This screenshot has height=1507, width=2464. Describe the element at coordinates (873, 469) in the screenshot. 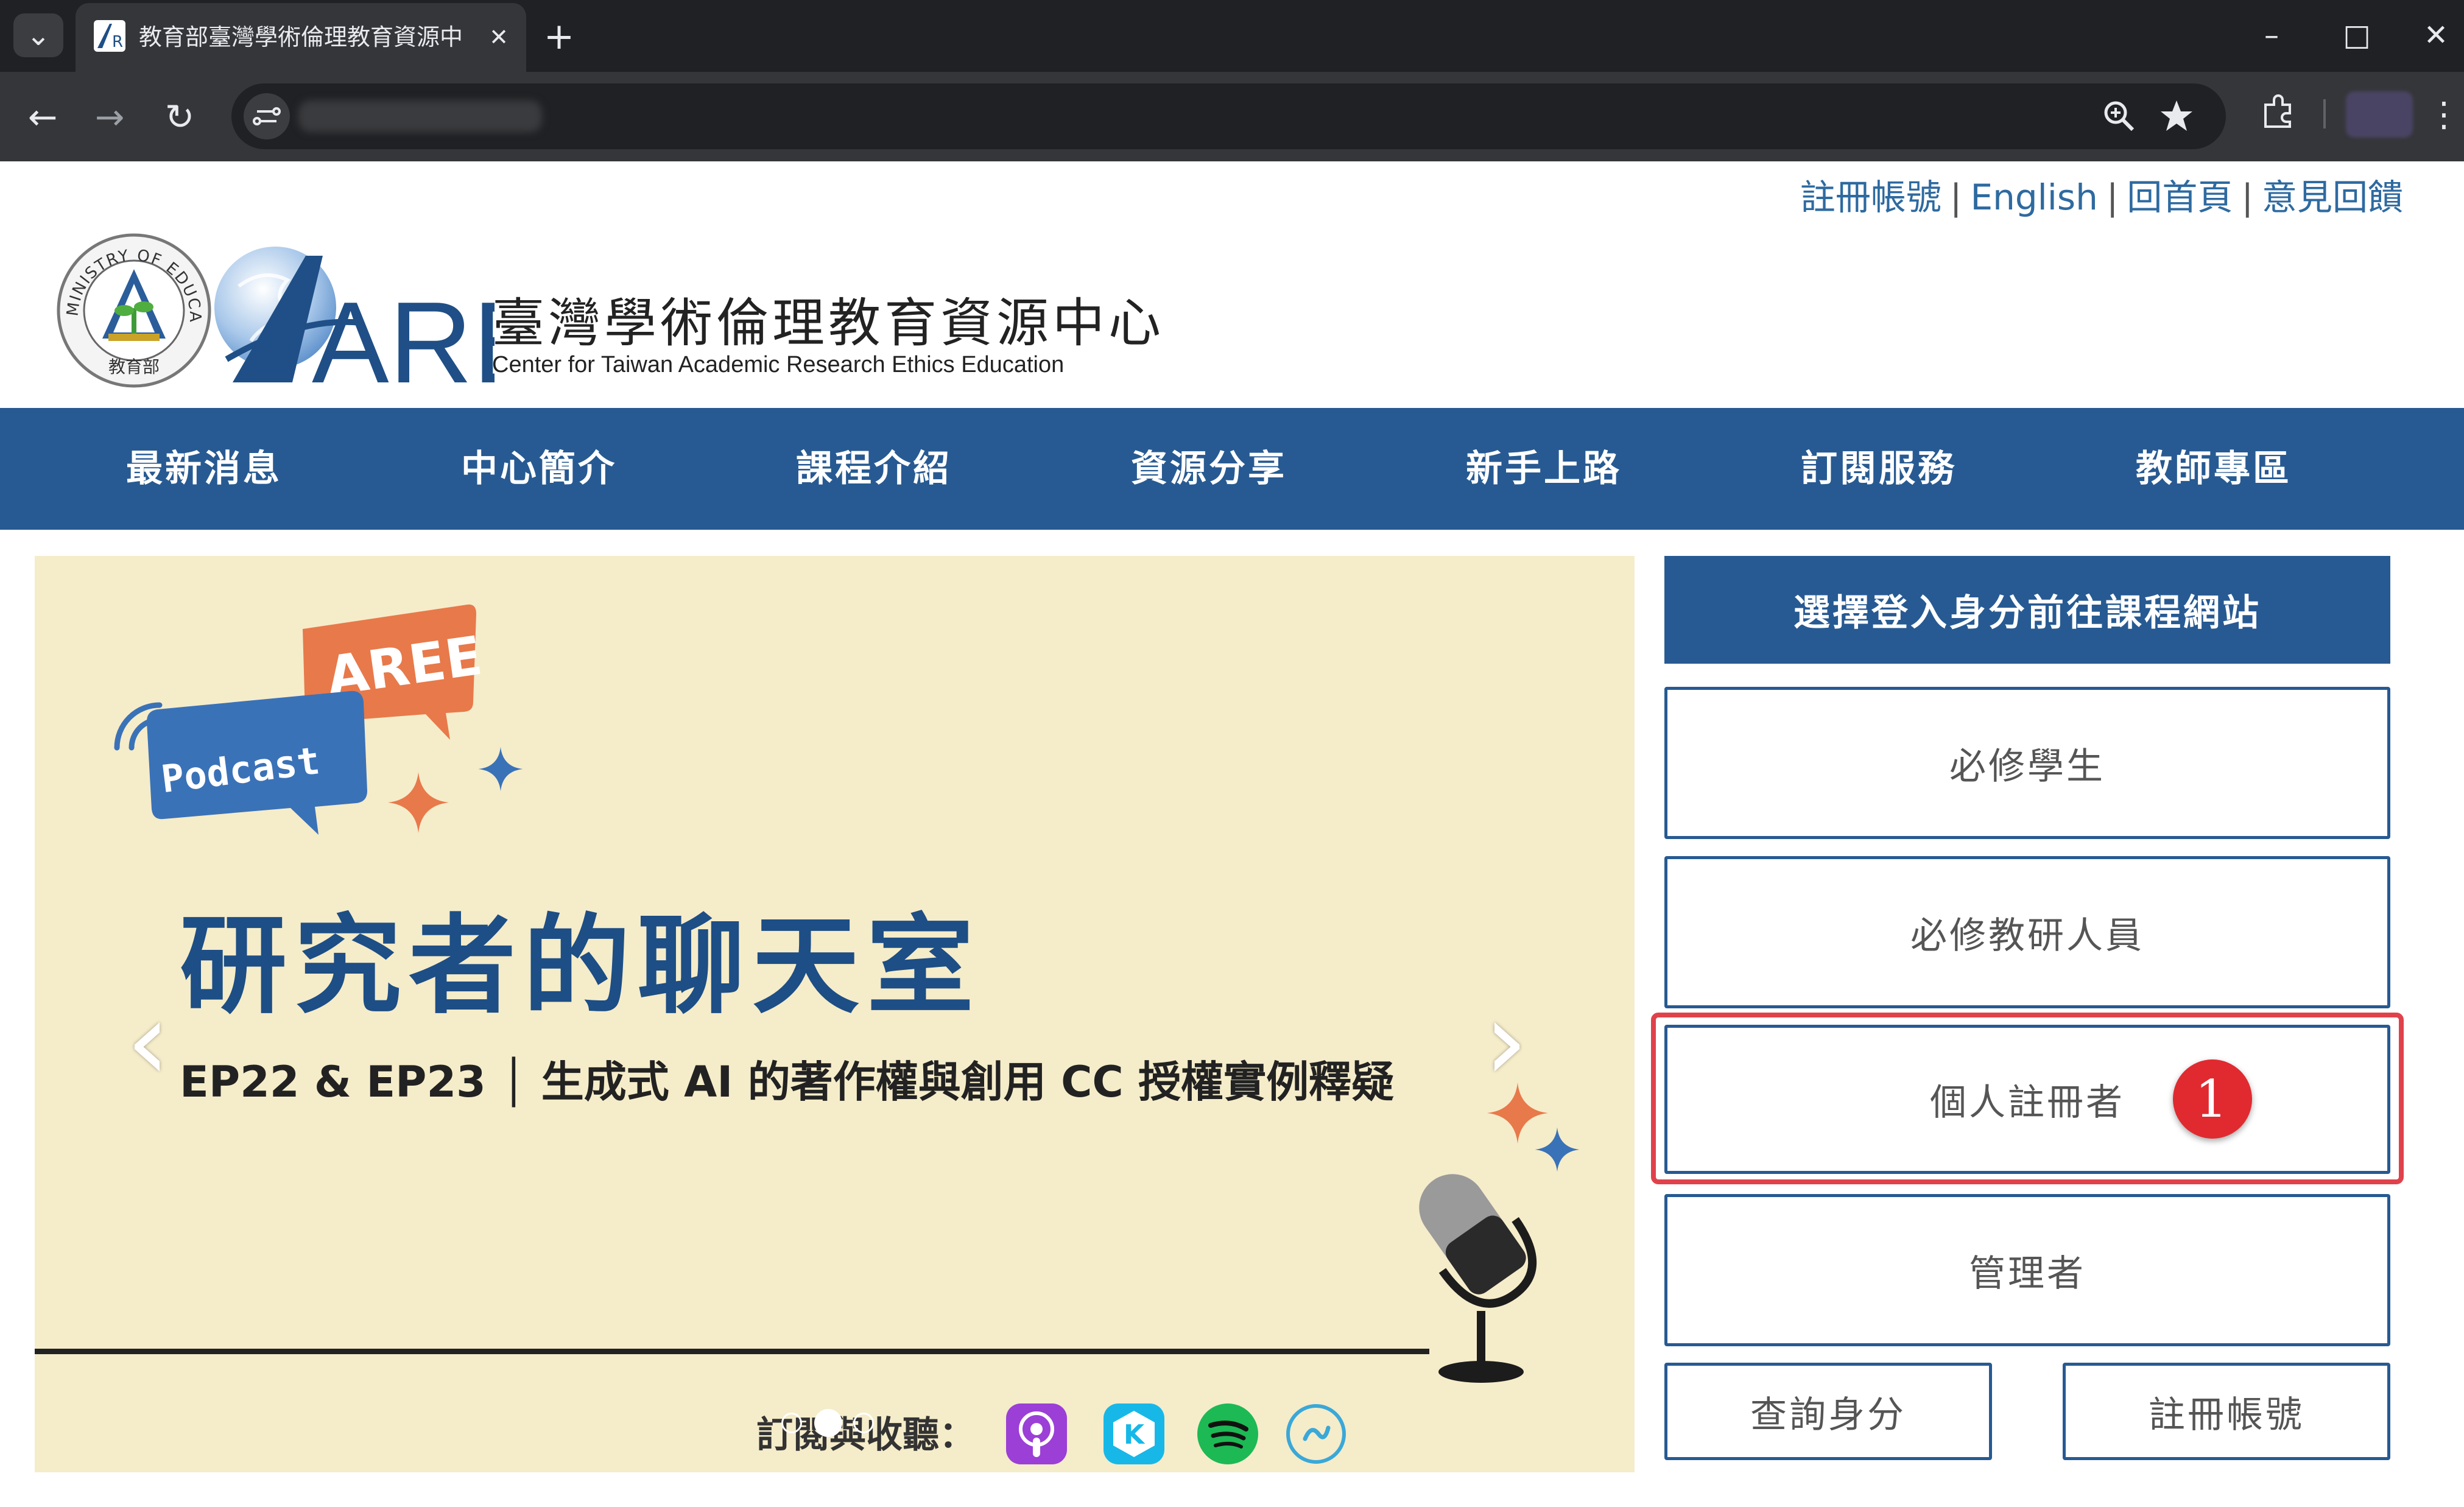

I see `nav-courses: 課程介紹` at that location.